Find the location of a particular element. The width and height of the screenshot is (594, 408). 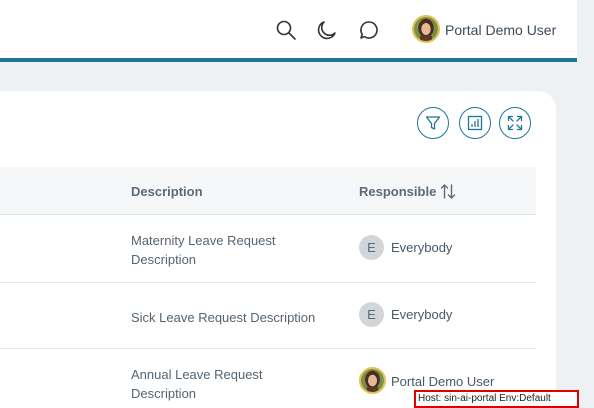

moon-icon is located at coordinates (327, 30).